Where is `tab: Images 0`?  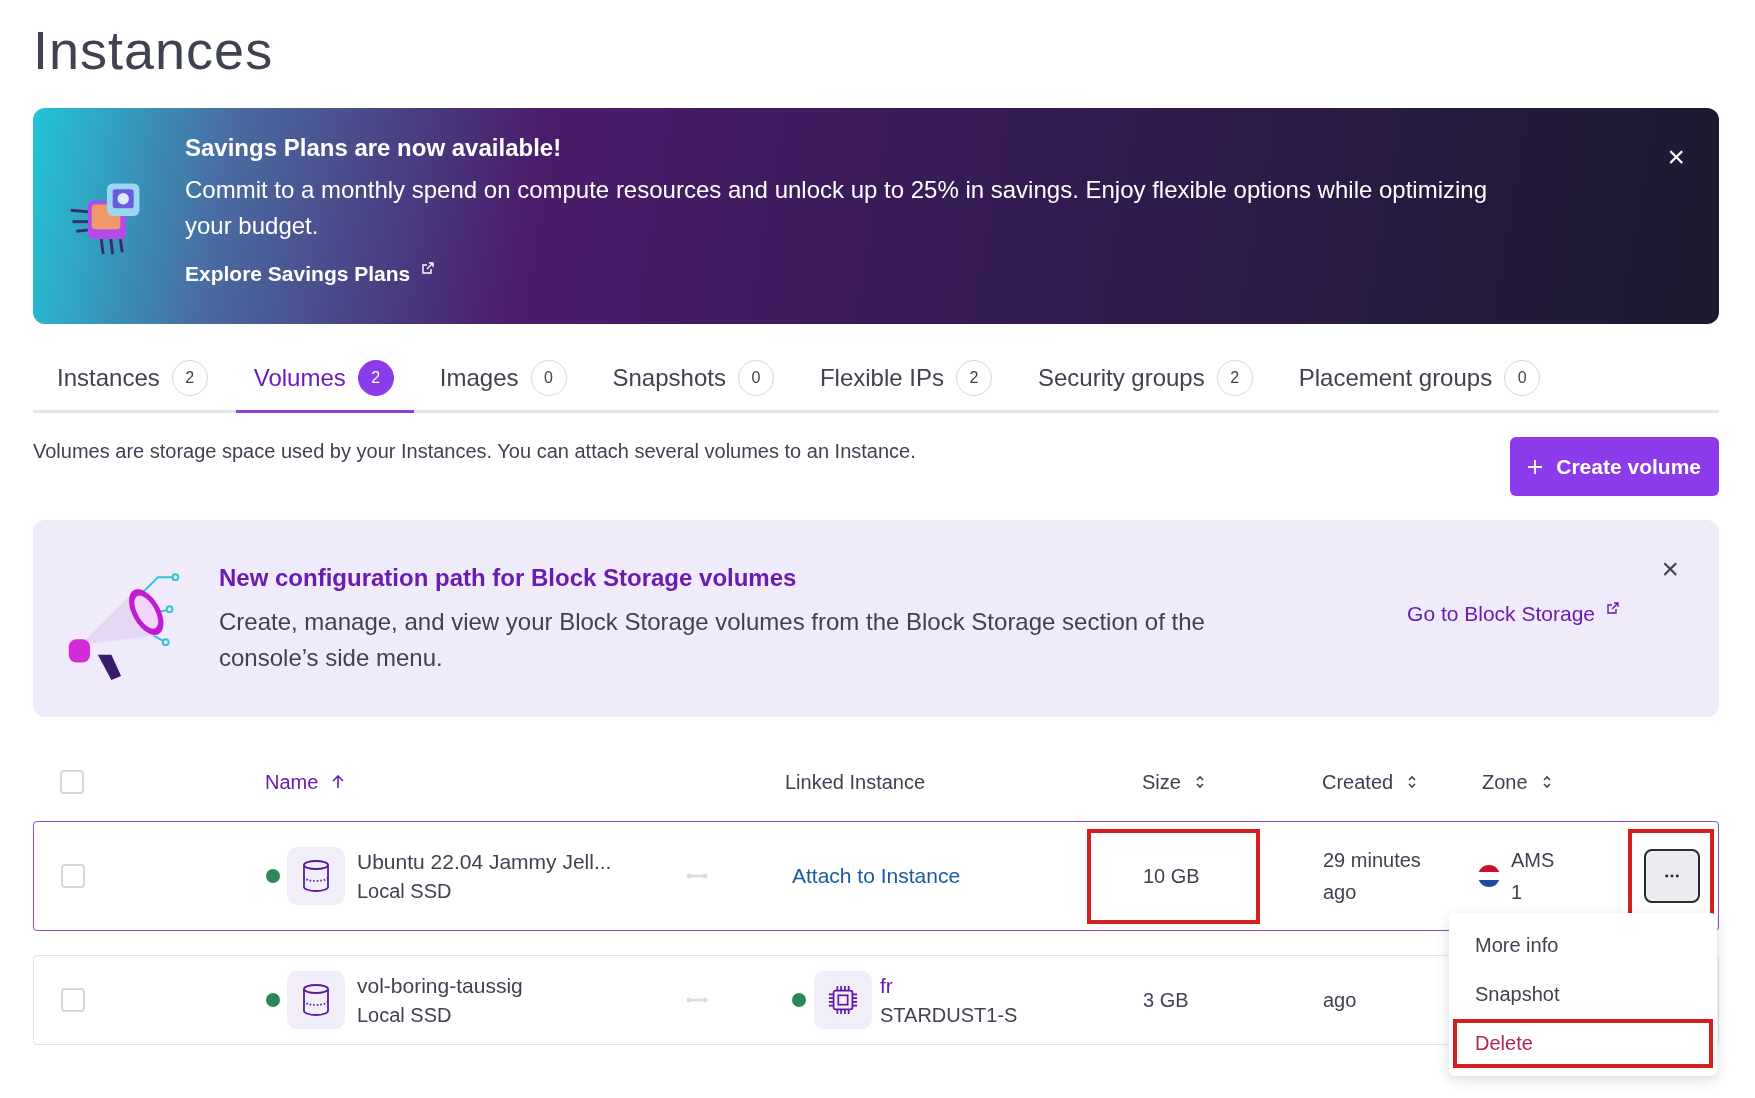 tab: Images 0 is located at coordinates (504, 382).